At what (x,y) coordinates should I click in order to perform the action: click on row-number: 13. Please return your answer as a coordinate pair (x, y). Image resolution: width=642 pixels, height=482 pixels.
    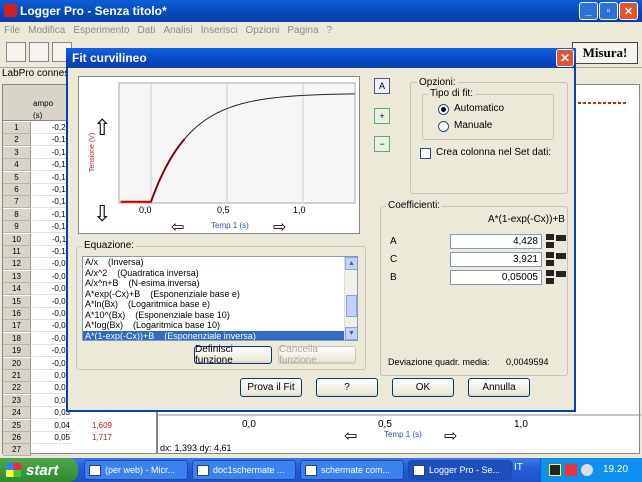
    Looking at the image, I should click on (17, 276).